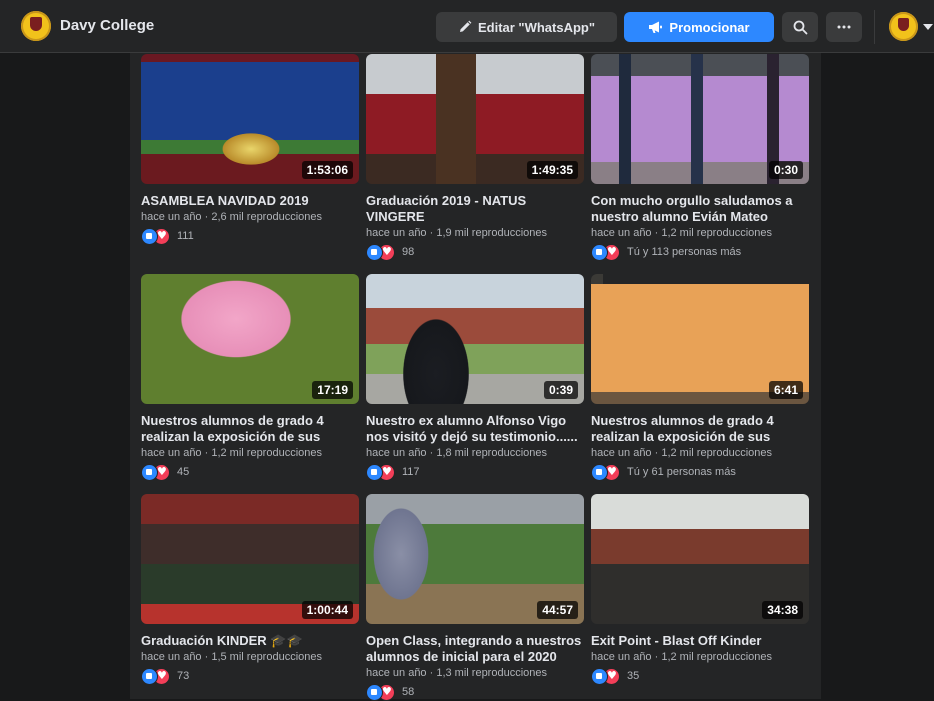  Describe the element at coordinates (250, 559) in the screenshot. I see `video-thumbnail: 1:00:44` at that location.